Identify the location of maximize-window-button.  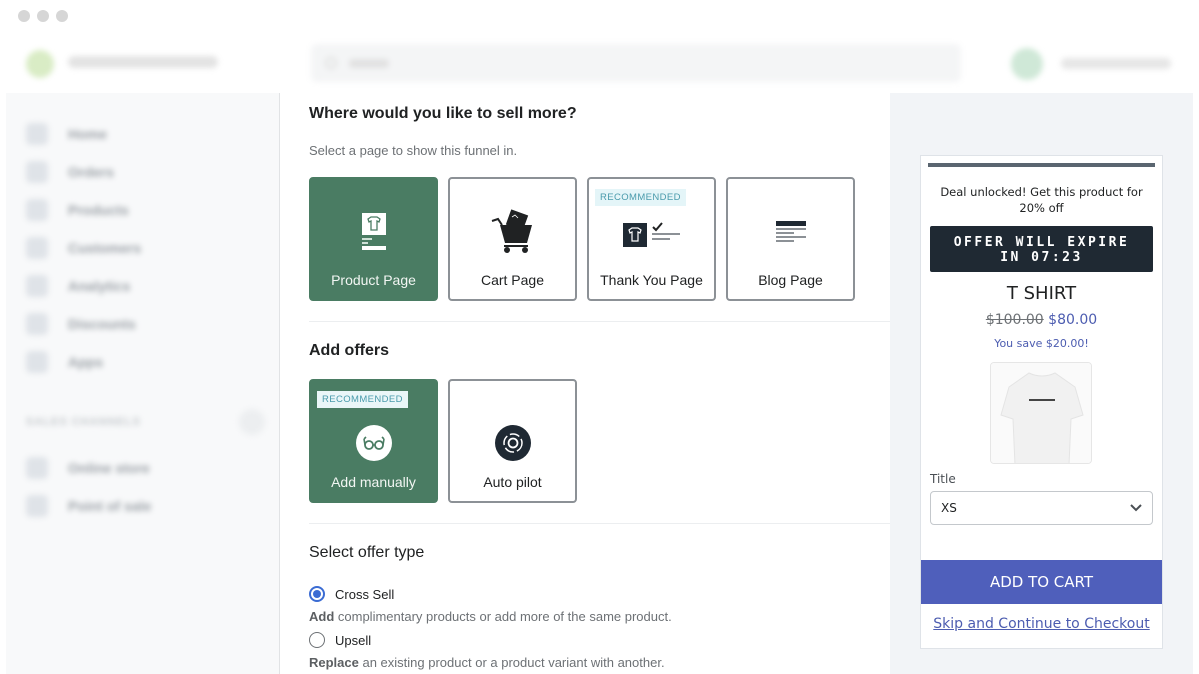
(62, 16).